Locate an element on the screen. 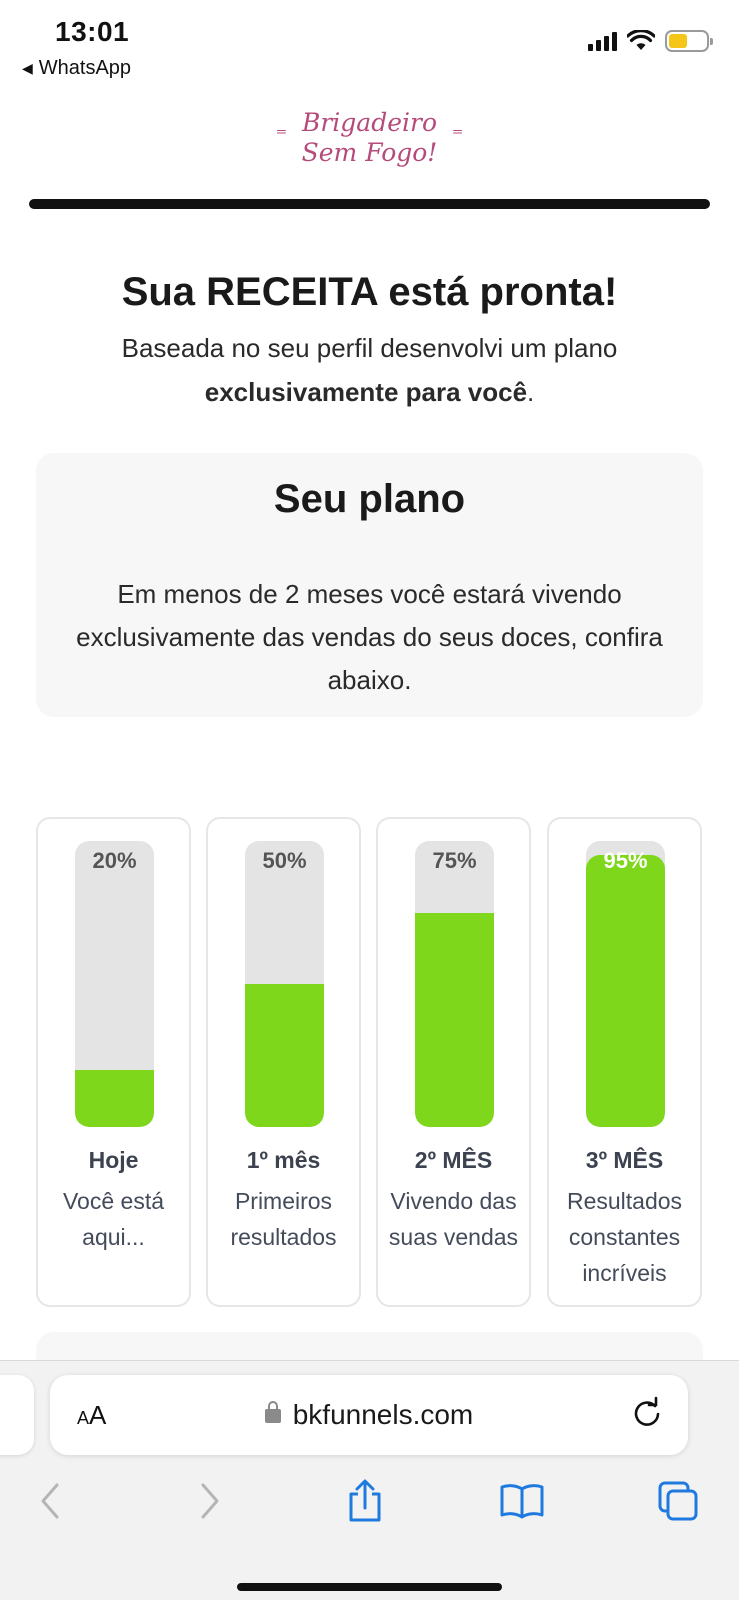 The image size is (739, 1600). bar-track: 50% is located at coordinates (284, 984).